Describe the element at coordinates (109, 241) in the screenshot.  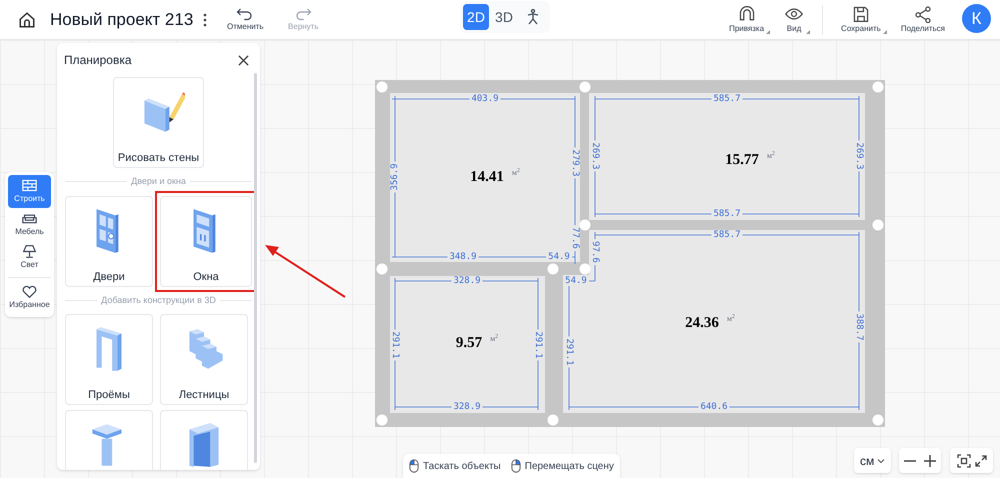
I see `item-card: Двери` at that location.